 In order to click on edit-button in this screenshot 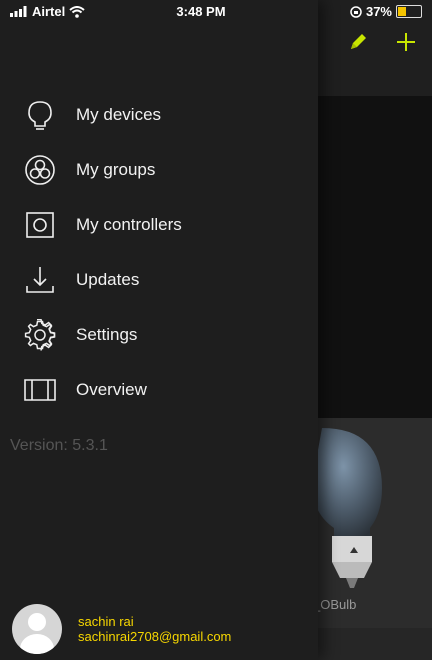, I will do `click(358, 42)`.